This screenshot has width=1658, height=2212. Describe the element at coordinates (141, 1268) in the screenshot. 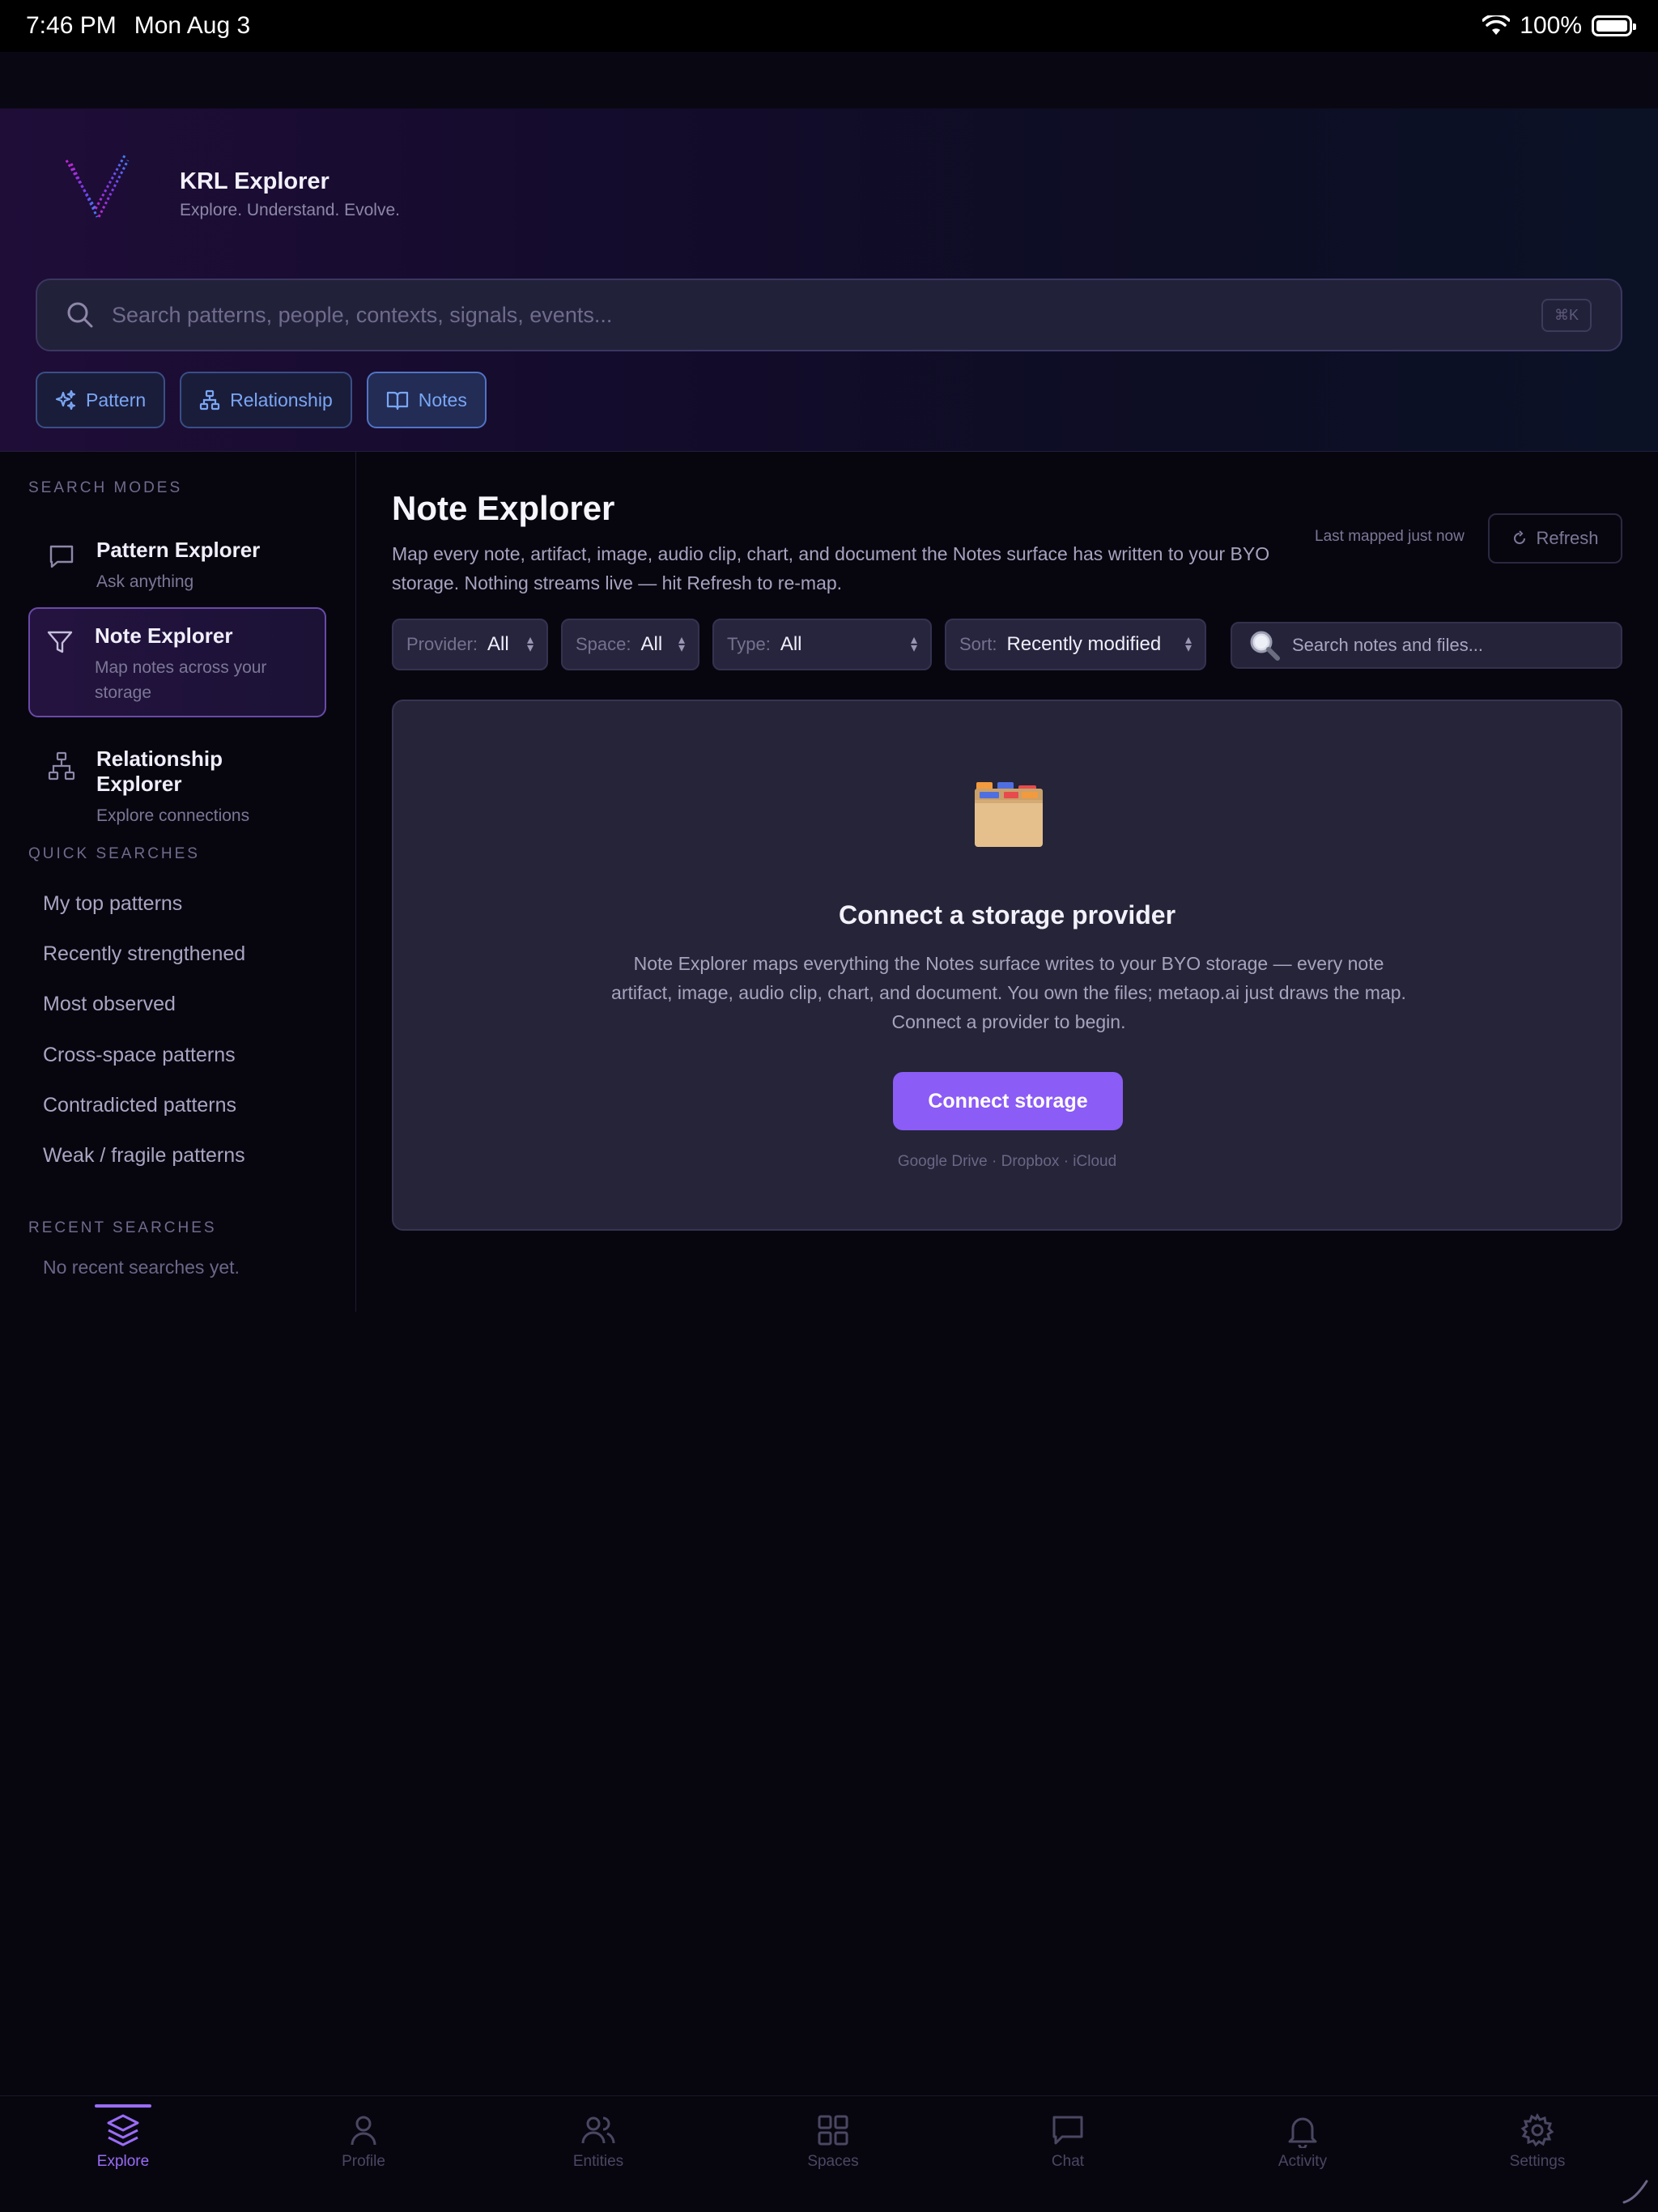

I see `recent-searches-empty: No recent searches yet.` at that location.